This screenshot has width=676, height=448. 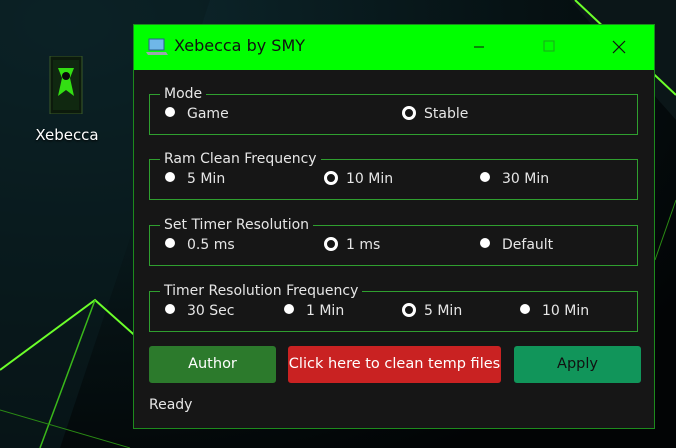 I want to click on status-text: Ready, so click(x=171, y=405).